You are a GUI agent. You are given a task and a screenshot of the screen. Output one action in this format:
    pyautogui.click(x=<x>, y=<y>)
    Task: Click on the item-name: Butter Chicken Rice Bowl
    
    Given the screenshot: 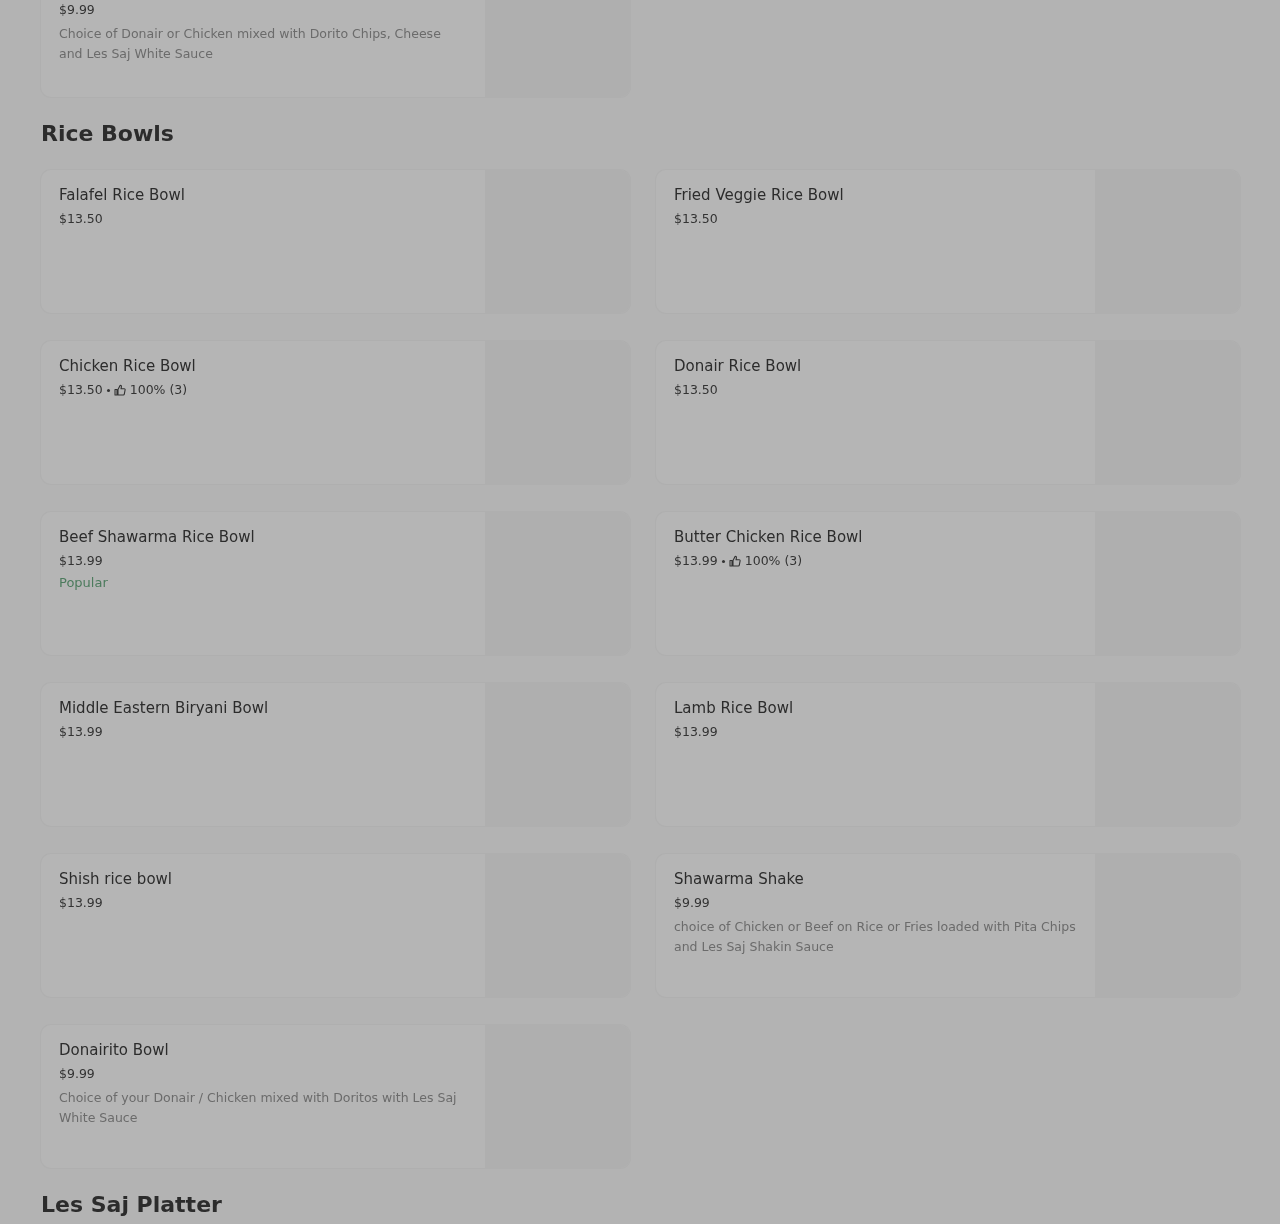 What is the action you would take?
    pyautogui.click(x=769, y=537)
    